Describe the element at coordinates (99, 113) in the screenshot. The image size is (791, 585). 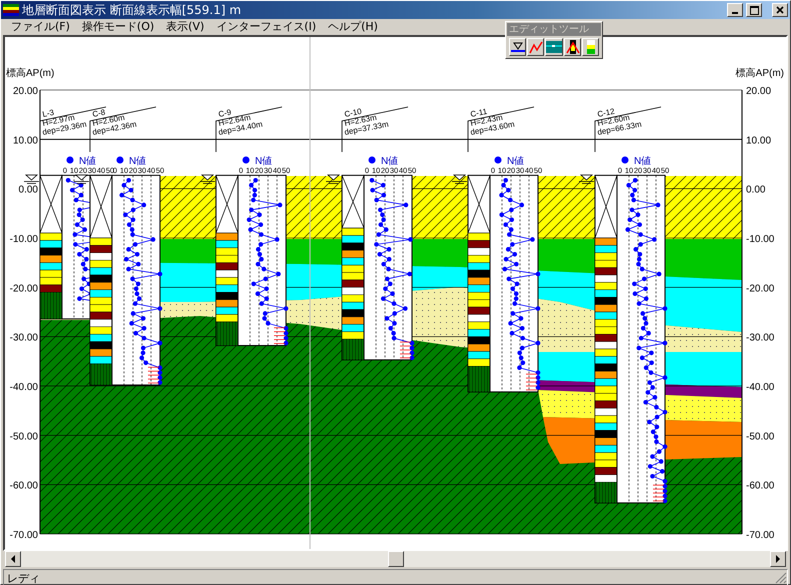
I see `borehole-name: C-8` at that location.